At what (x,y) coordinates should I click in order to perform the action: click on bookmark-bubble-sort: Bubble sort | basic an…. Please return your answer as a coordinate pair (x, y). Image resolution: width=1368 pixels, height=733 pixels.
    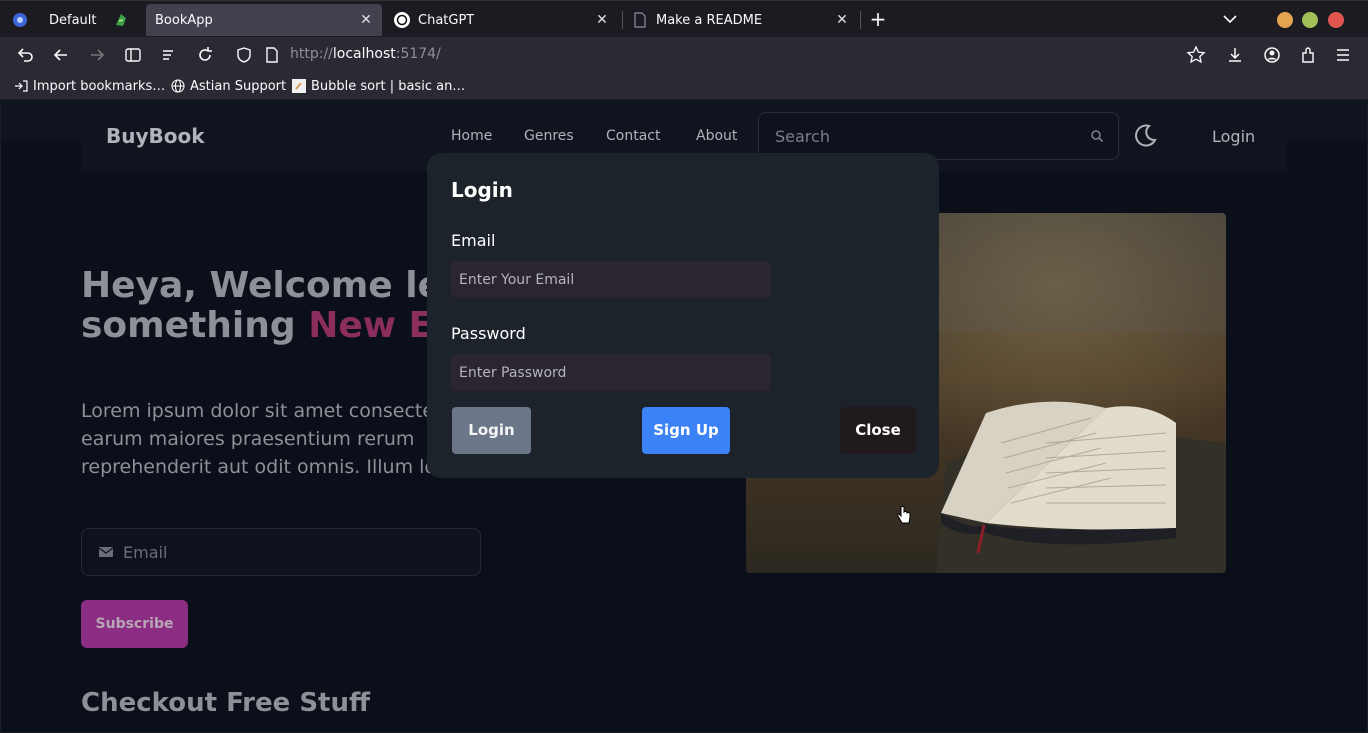
    Looking at the image, I should click on (378, 86).